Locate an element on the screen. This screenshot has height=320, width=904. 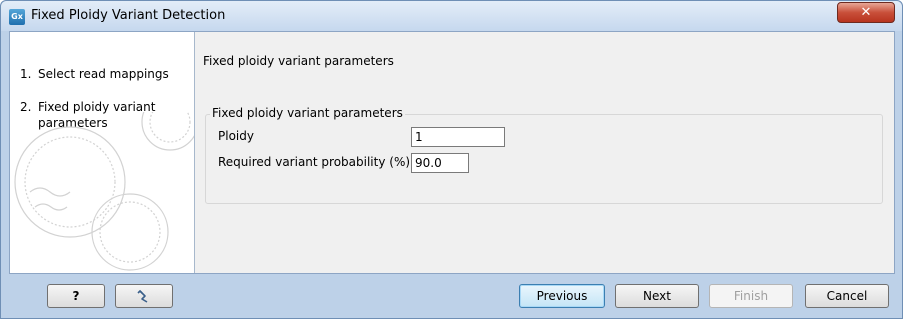
close-icon: ✕ is located at coordinates (866, 12).